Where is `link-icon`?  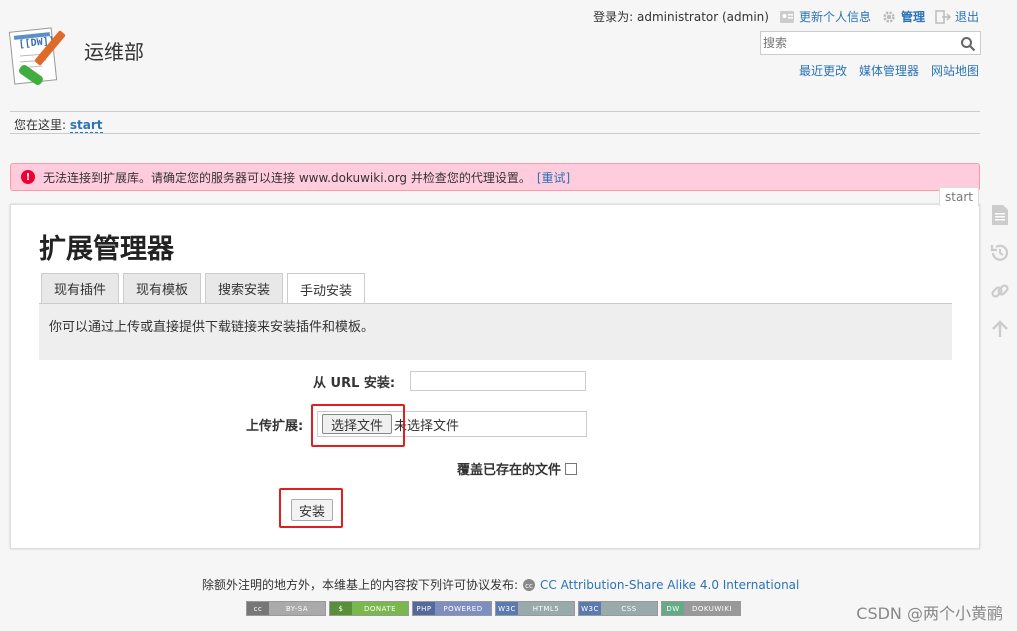
link-icon is located at coordinates (1000, 291).